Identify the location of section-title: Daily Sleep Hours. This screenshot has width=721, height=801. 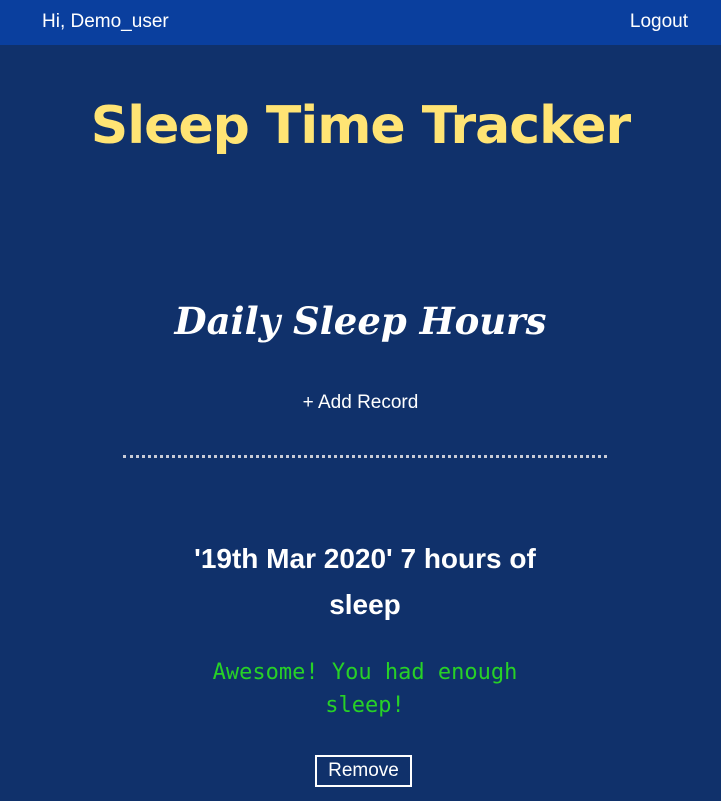
(360, 321).